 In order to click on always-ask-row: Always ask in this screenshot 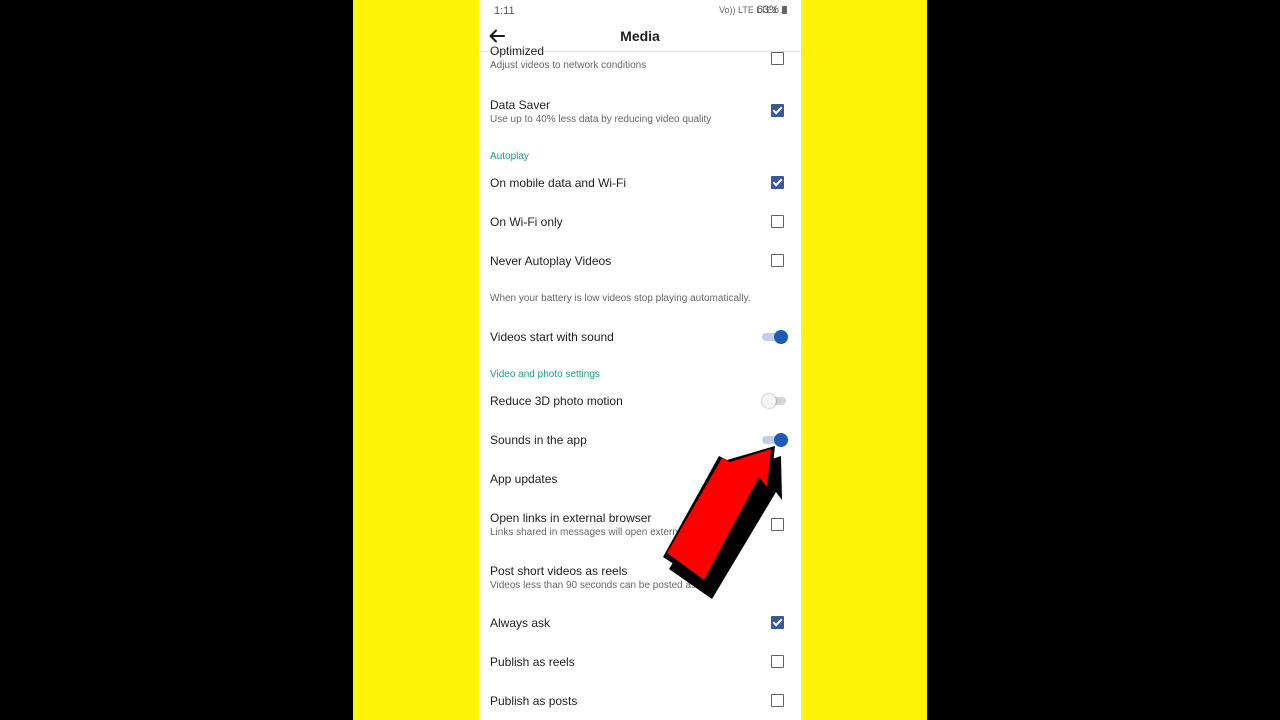, I will do `click(640, 623)`.